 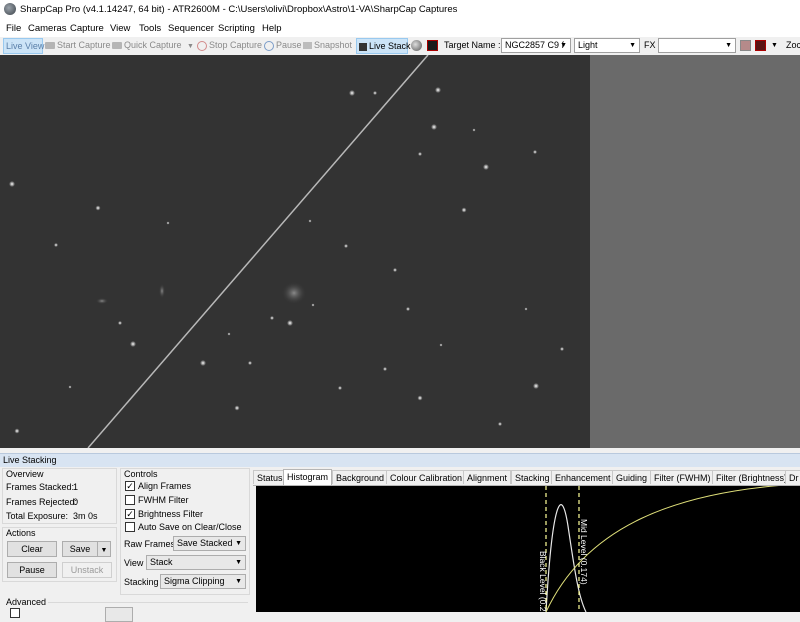 I want to click on overview-title: Overview, so click(x=25, y=474).